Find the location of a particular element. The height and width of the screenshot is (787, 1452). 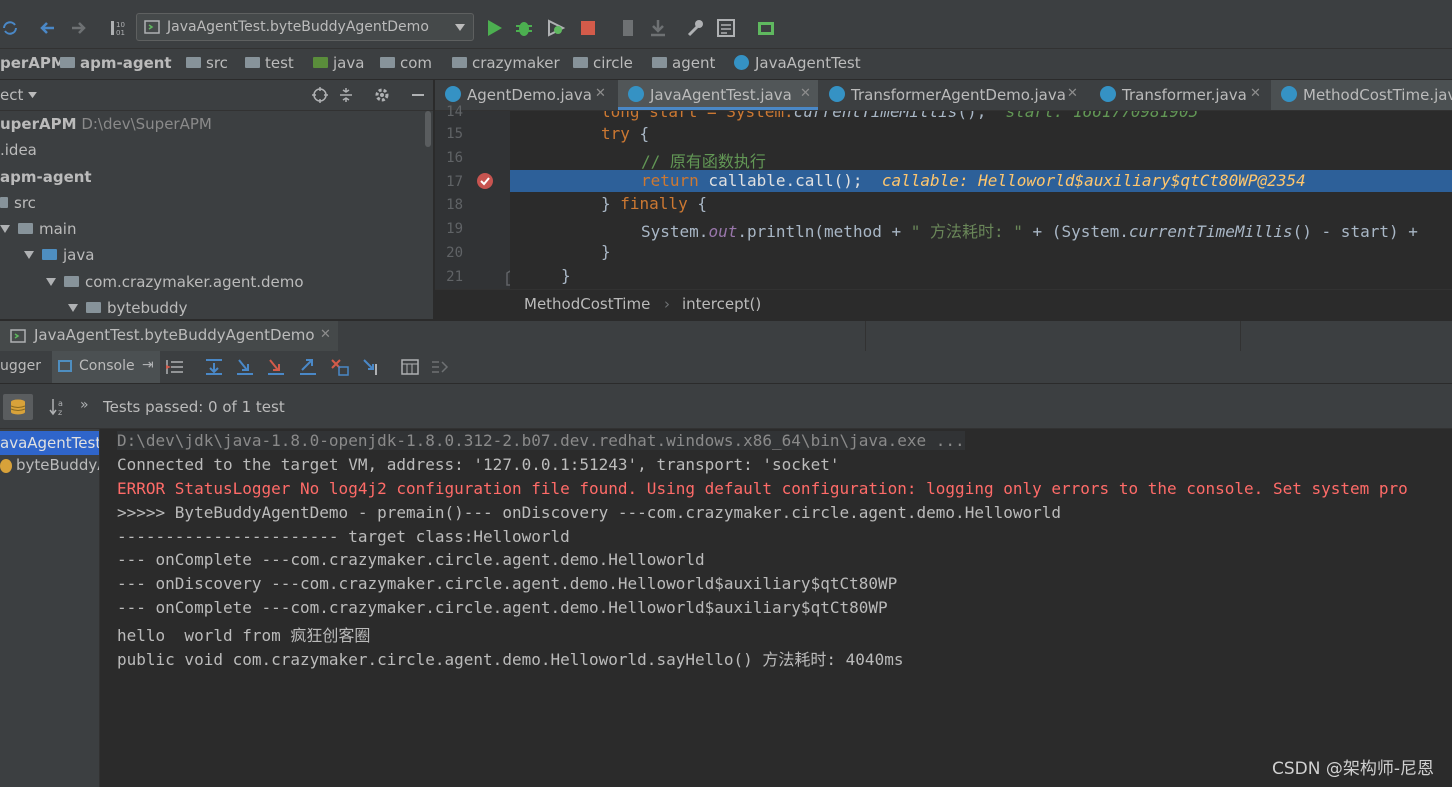

force-step-into-icon is located at coordinates (276, 367).